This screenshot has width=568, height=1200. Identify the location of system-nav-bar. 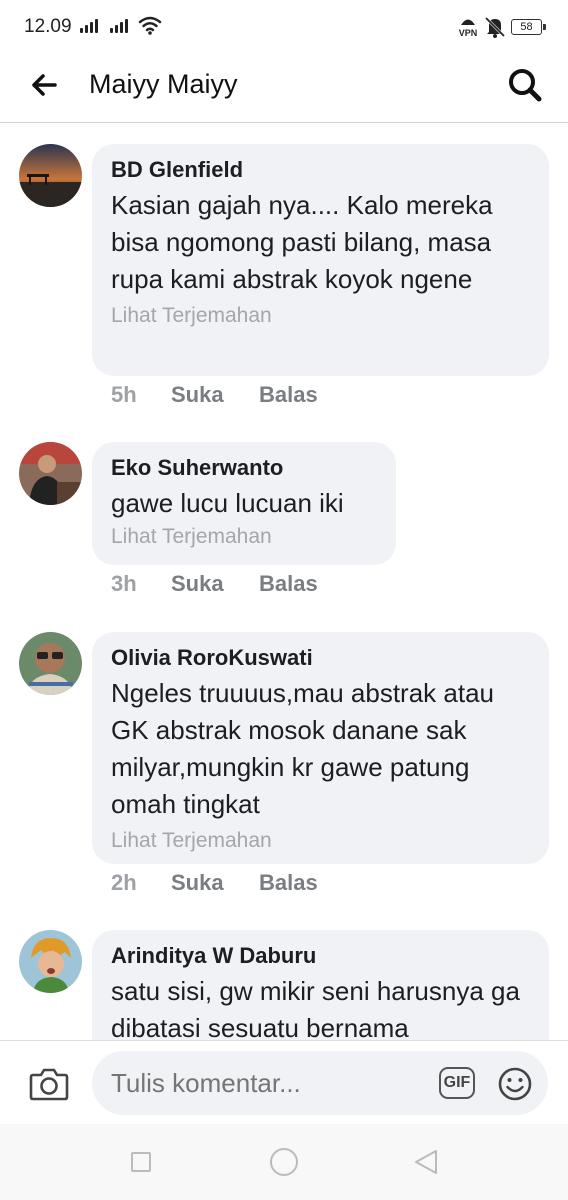
(284, 1162).